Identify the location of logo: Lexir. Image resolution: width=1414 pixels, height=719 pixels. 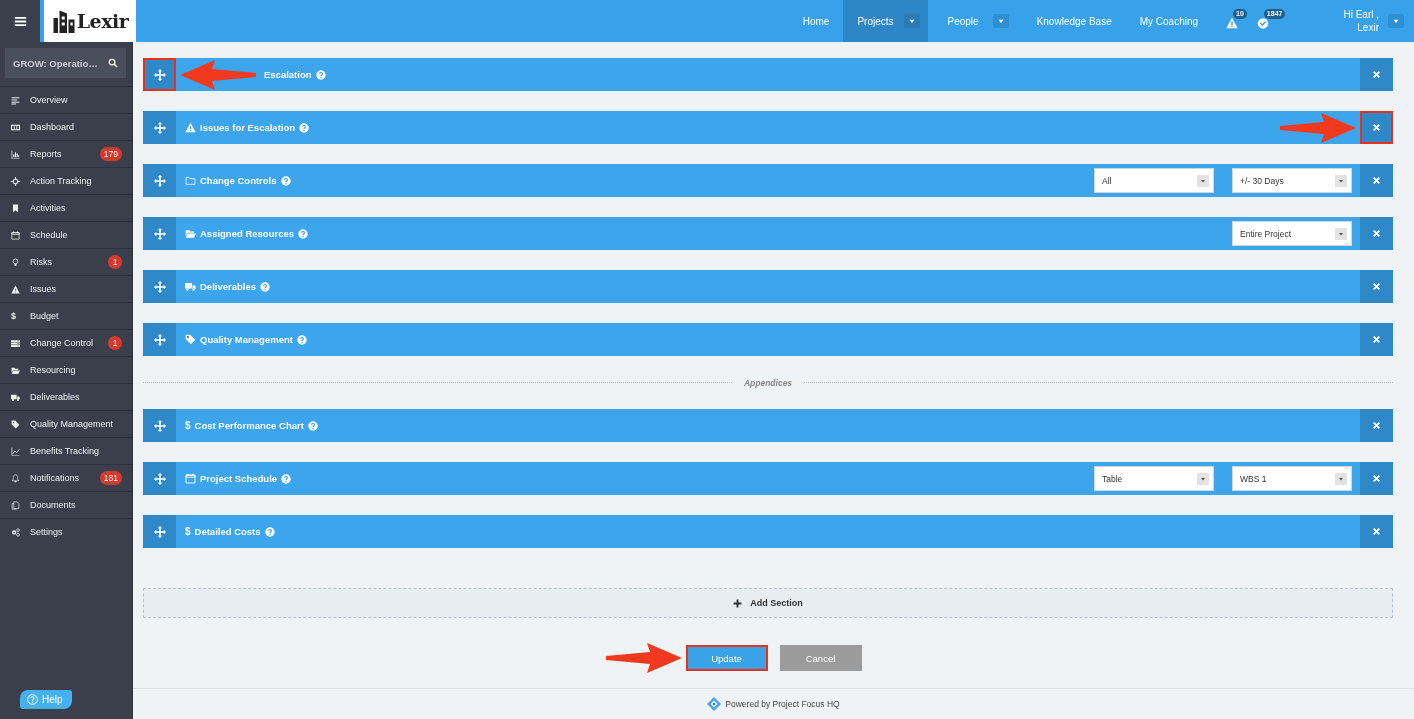
(90, 21).